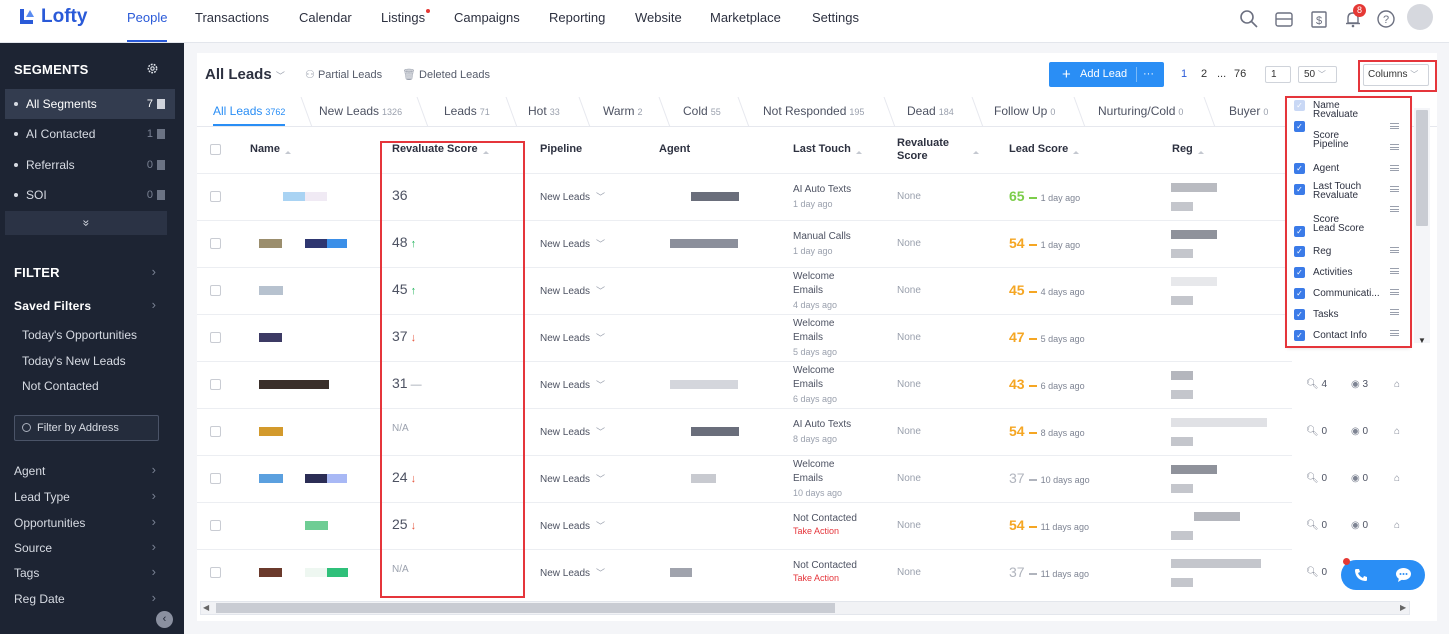 The width and height of the screenshot is (1449, 634). Describe the element at coordinates (79, 335) in the screenshot. I see `saved-filter-item: Today's Opportunities` at that location.